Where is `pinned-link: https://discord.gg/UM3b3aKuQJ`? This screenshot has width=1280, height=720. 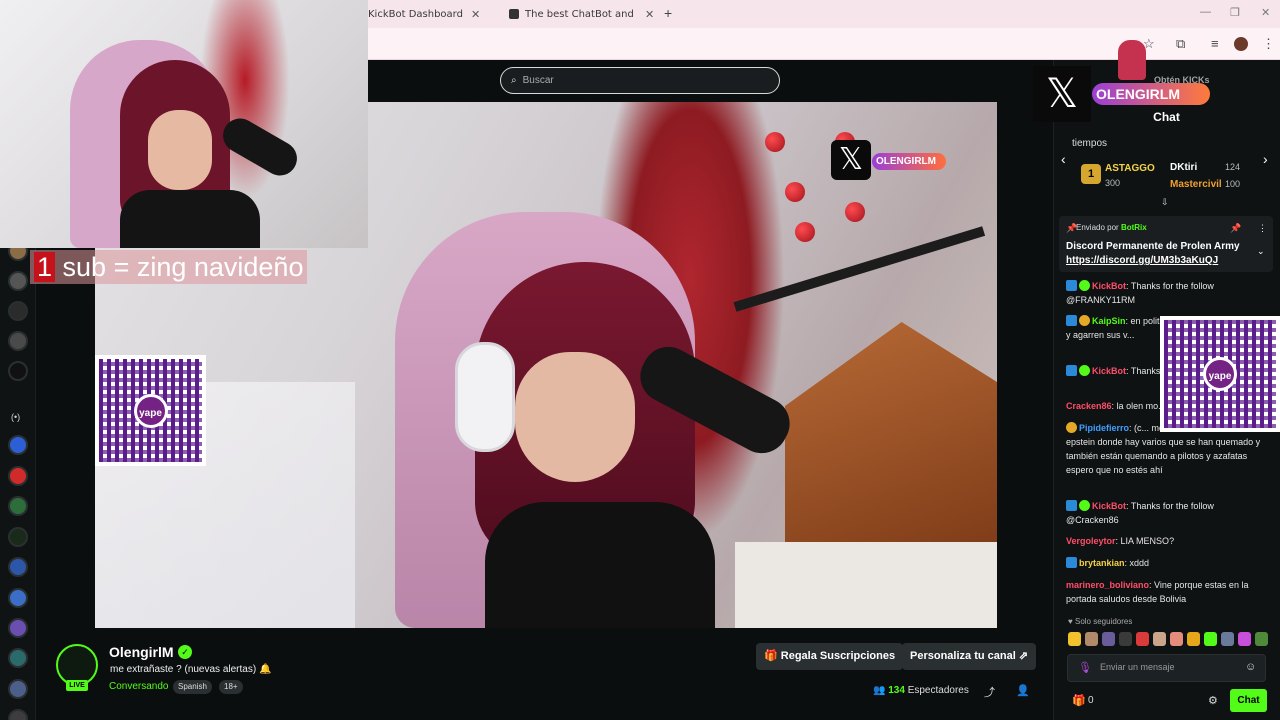
pinned-link: https://discord.gg/UM3b3aKuQJ is located at coordinates (1142, 260).